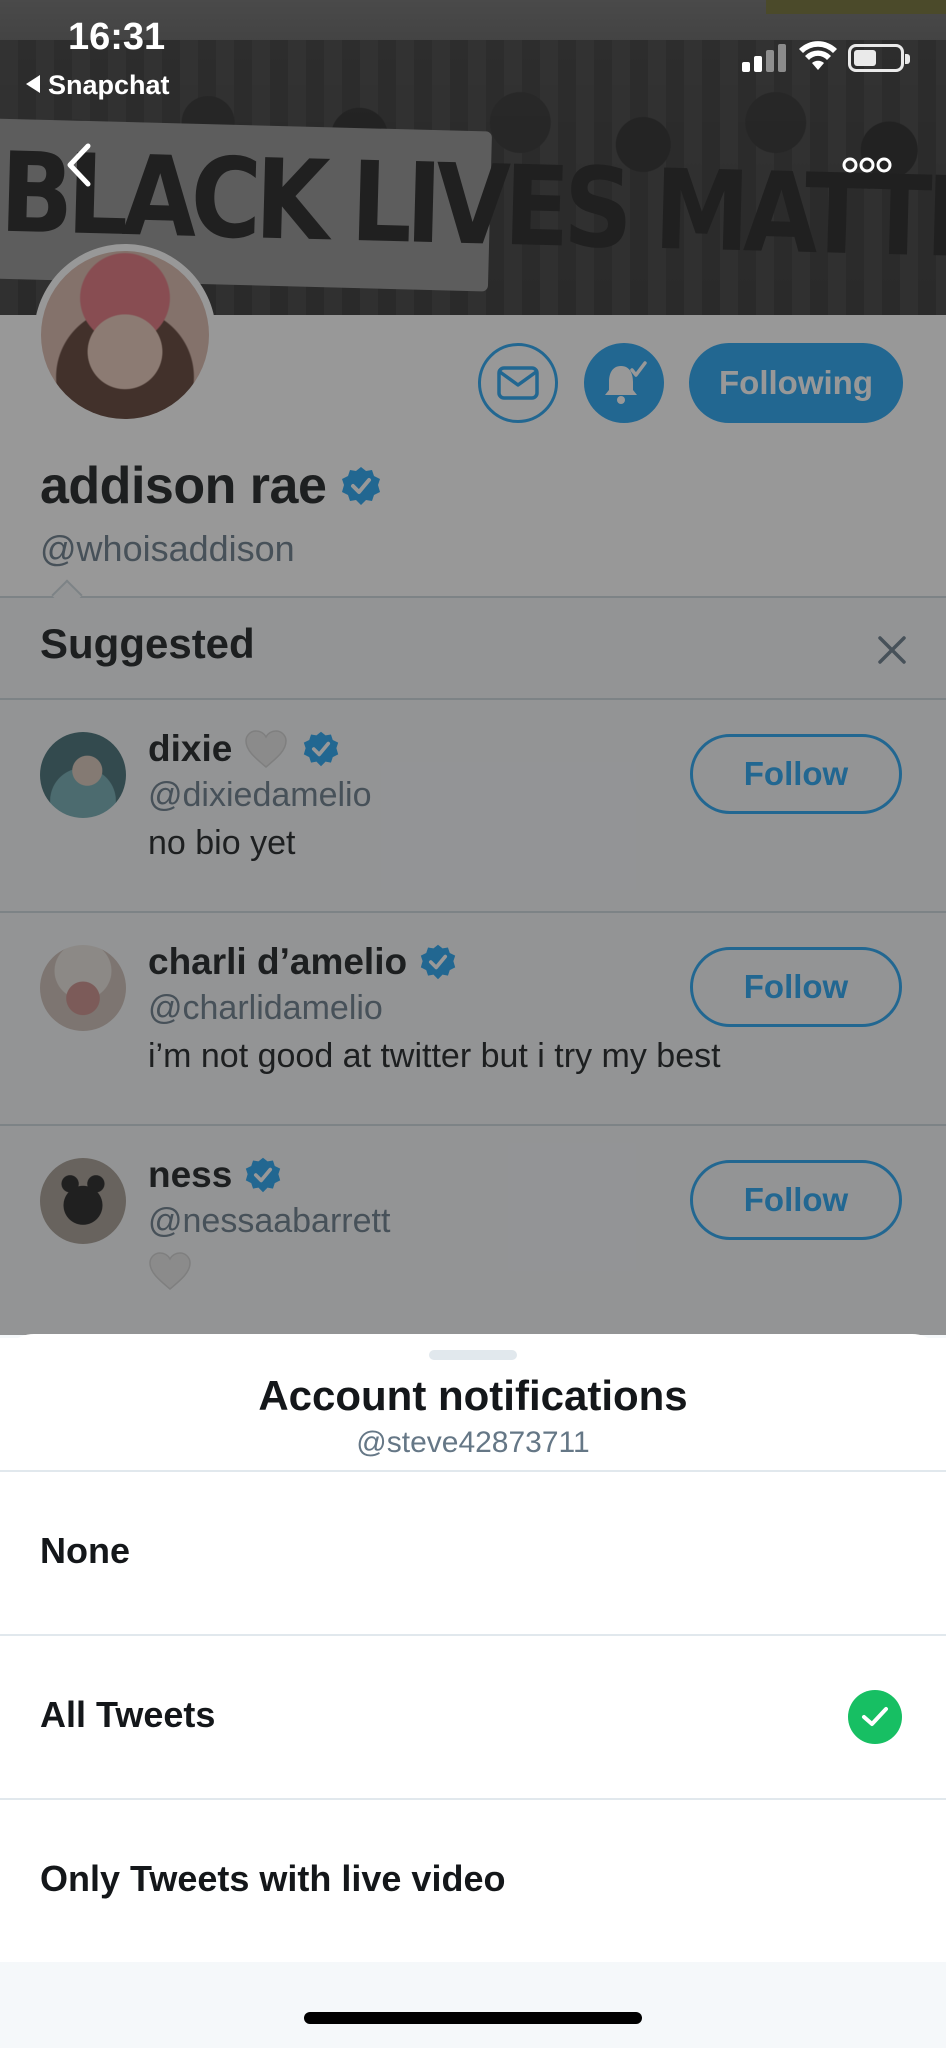  I want to click on option-label: All Tweets, so click(128, 1714).